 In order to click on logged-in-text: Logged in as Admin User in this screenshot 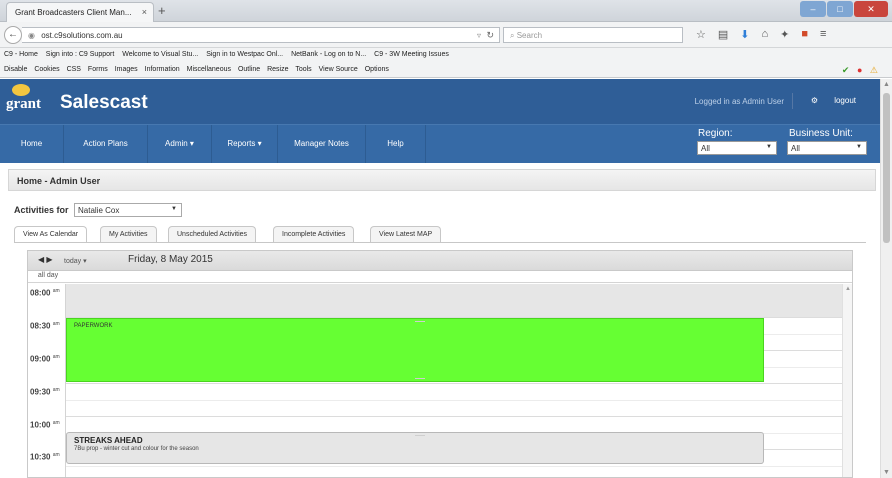, I will do `click(739, 101)`.